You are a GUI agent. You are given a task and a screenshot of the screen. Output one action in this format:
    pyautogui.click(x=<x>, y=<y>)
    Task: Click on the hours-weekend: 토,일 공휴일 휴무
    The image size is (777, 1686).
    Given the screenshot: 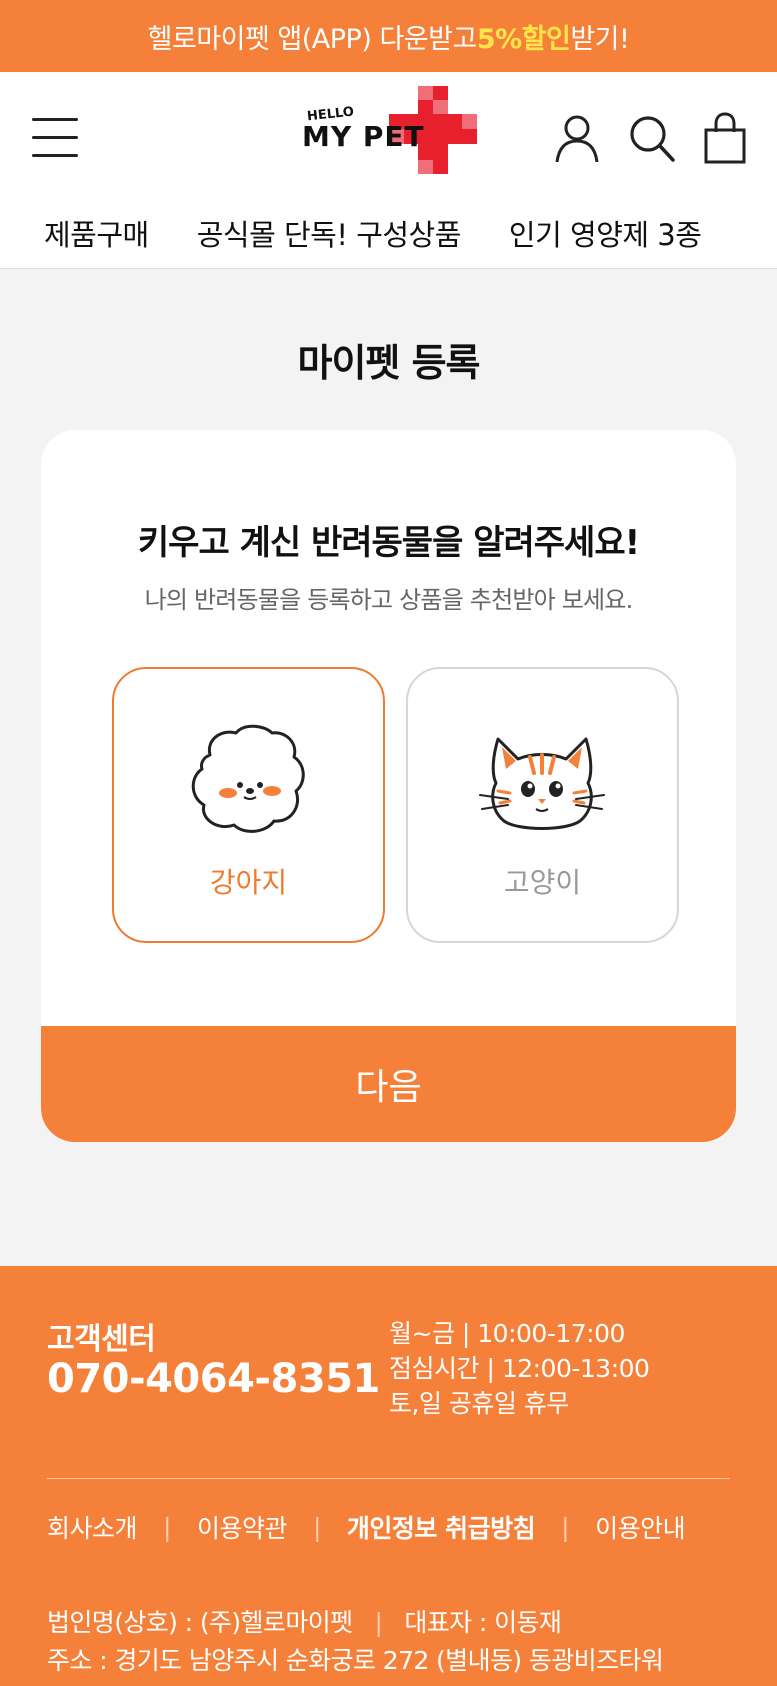 What is the action you would take?
    pyautogui.click(x=479, y=1403)
    